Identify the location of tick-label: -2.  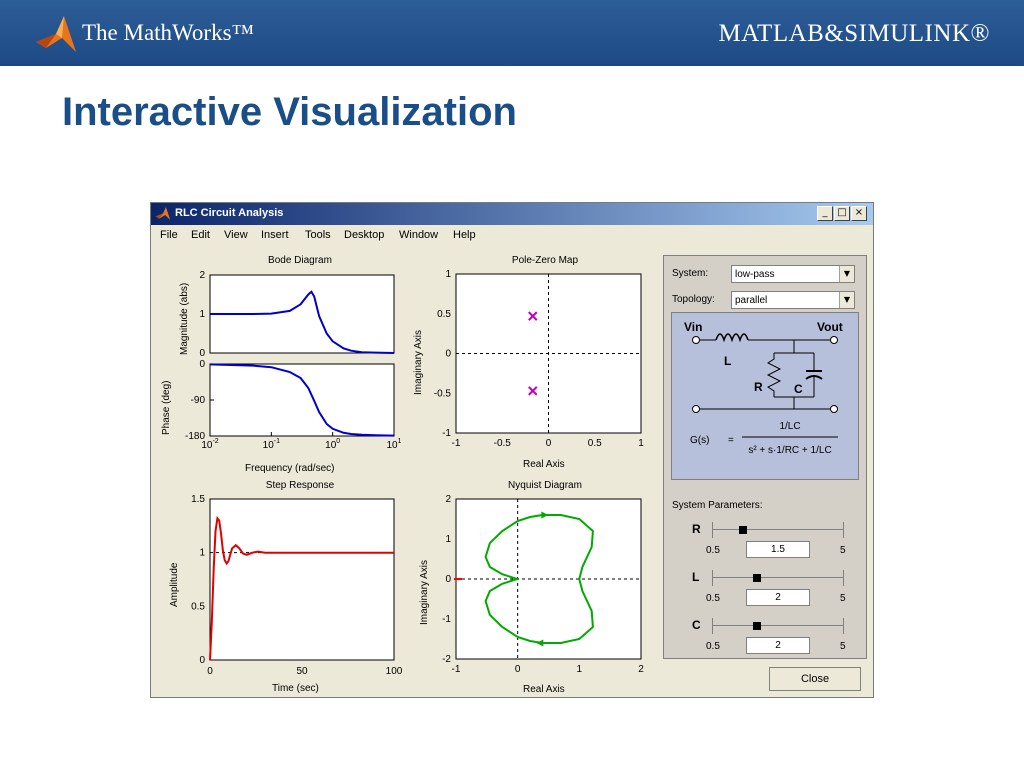
(446, 659).